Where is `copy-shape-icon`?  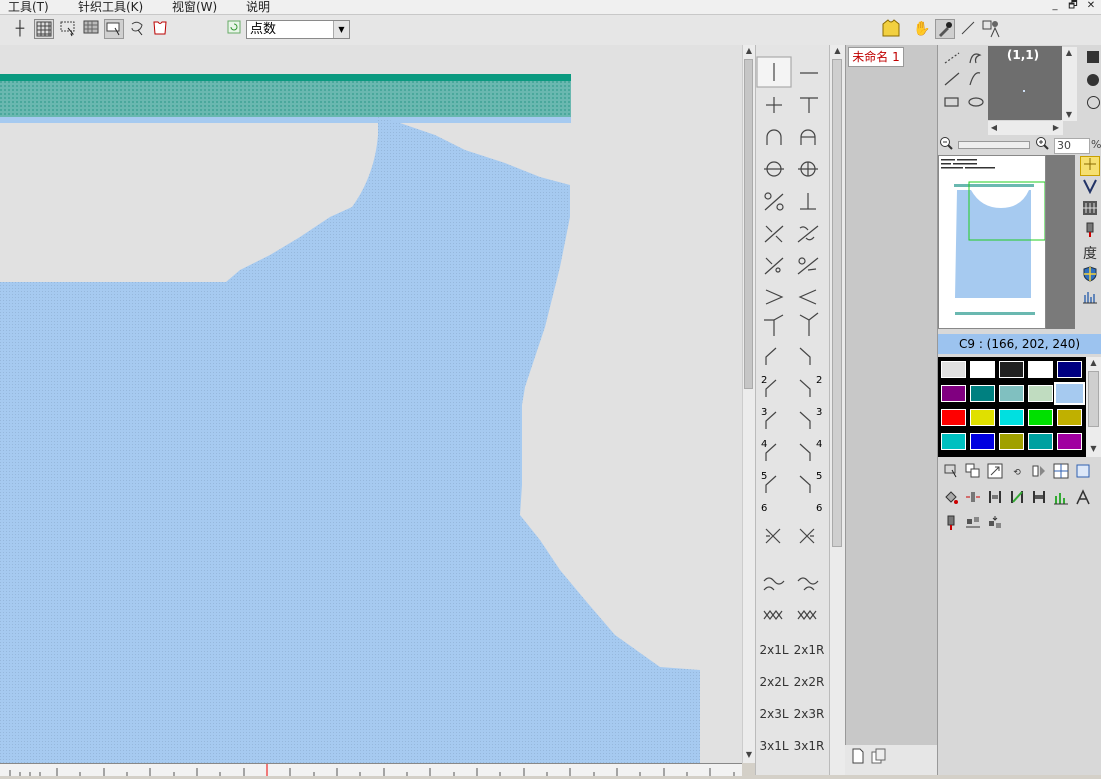 copy-shape-icon is located at coordinates (973, 473).